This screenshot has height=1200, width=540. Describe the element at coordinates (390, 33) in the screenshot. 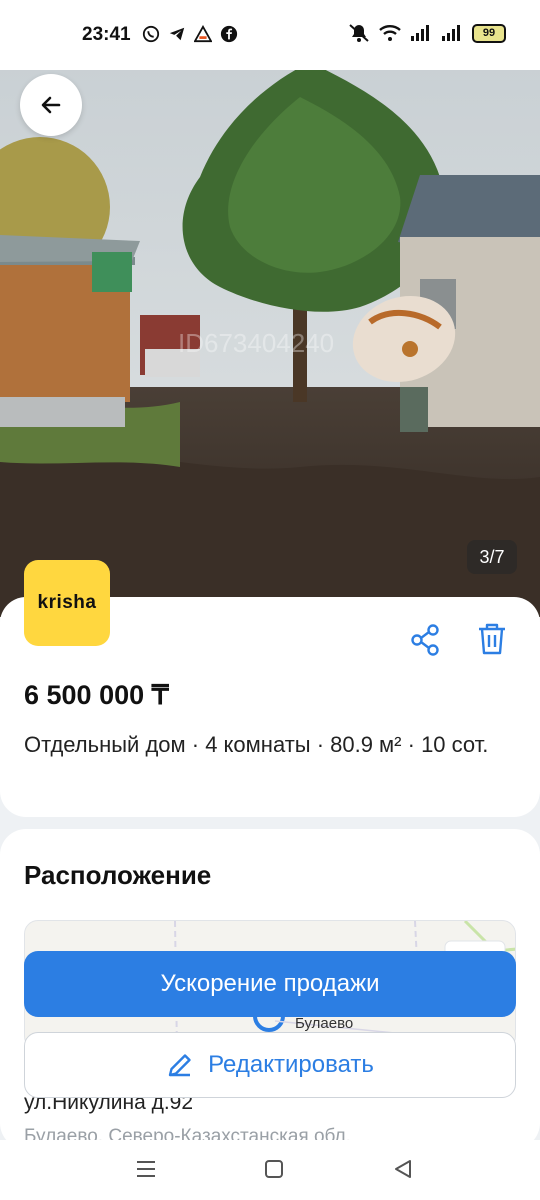

I see `wifi-icon` at that location.